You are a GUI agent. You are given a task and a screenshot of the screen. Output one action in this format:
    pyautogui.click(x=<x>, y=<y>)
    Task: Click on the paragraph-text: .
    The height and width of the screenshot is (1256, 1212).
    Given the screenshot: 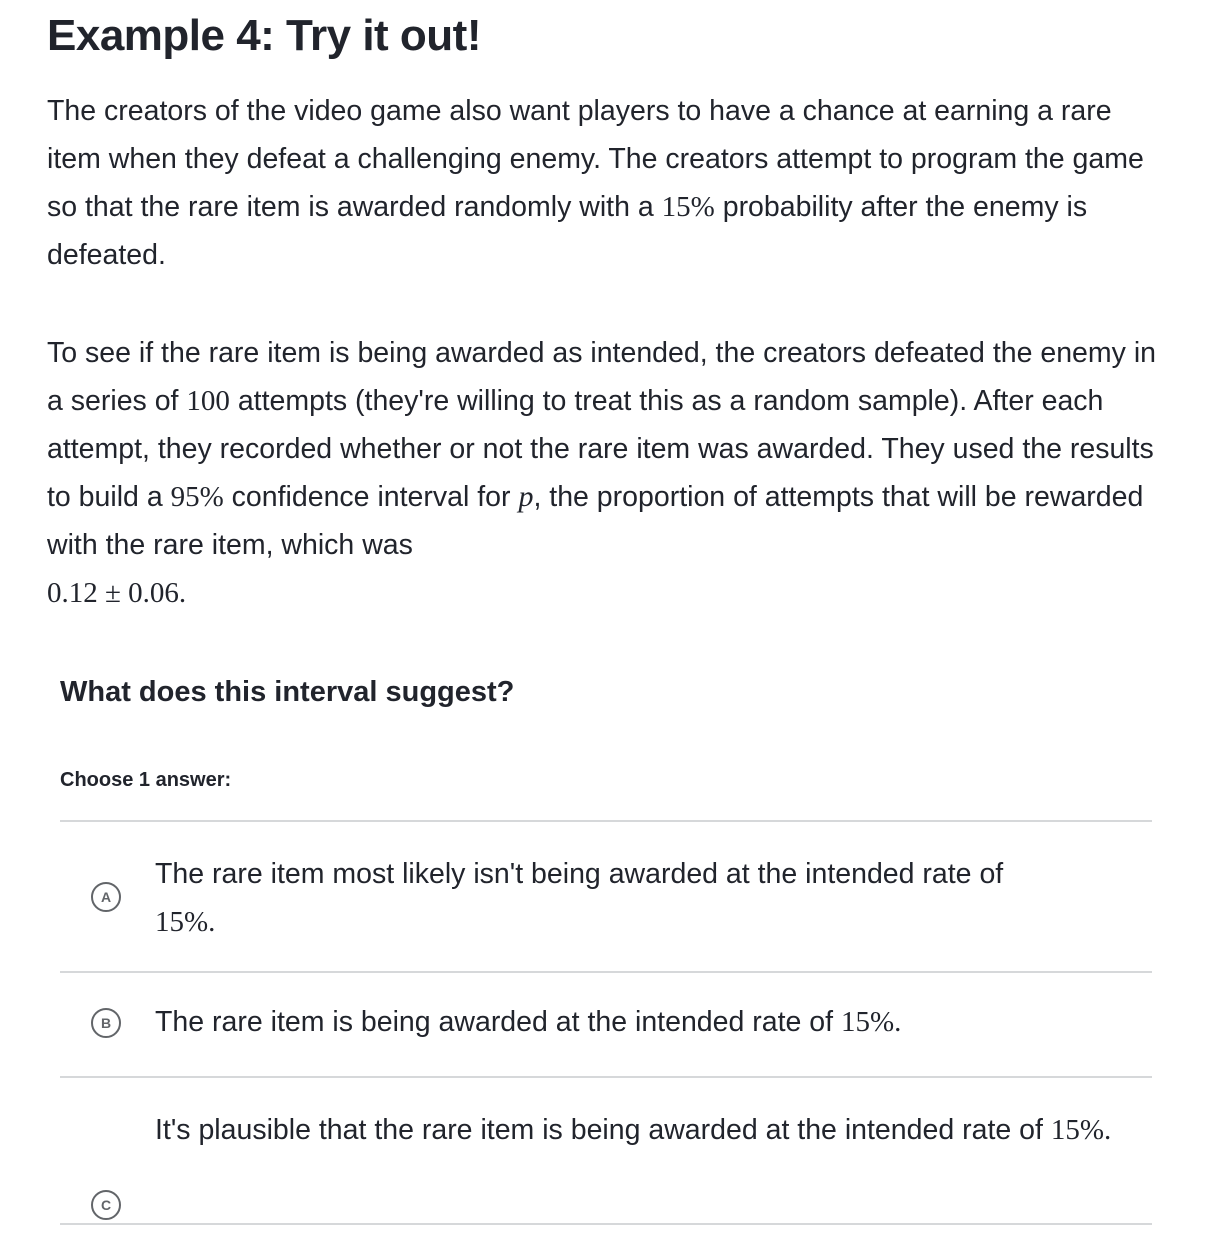 What is the action you would take?
    pyautogui.click(x=182, y=593)
    